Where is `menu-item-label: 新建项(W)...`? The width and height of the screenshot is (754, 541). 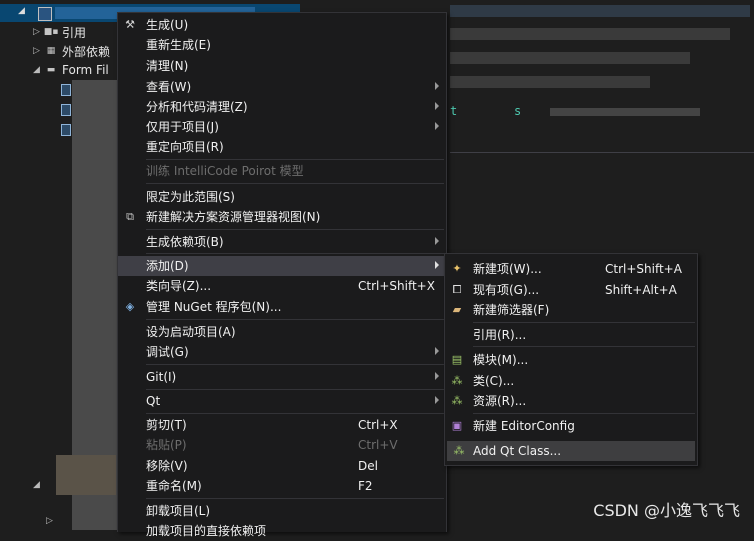
menu-item-label: 新建项(W)... is located at coordinates (507, 269).